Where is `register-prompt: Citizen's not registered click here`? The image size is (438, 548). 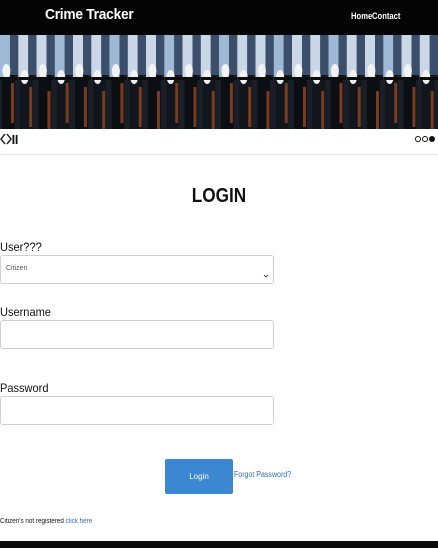
register-prompt: Citizen's not registered click here is located at coordinates (46, 521).